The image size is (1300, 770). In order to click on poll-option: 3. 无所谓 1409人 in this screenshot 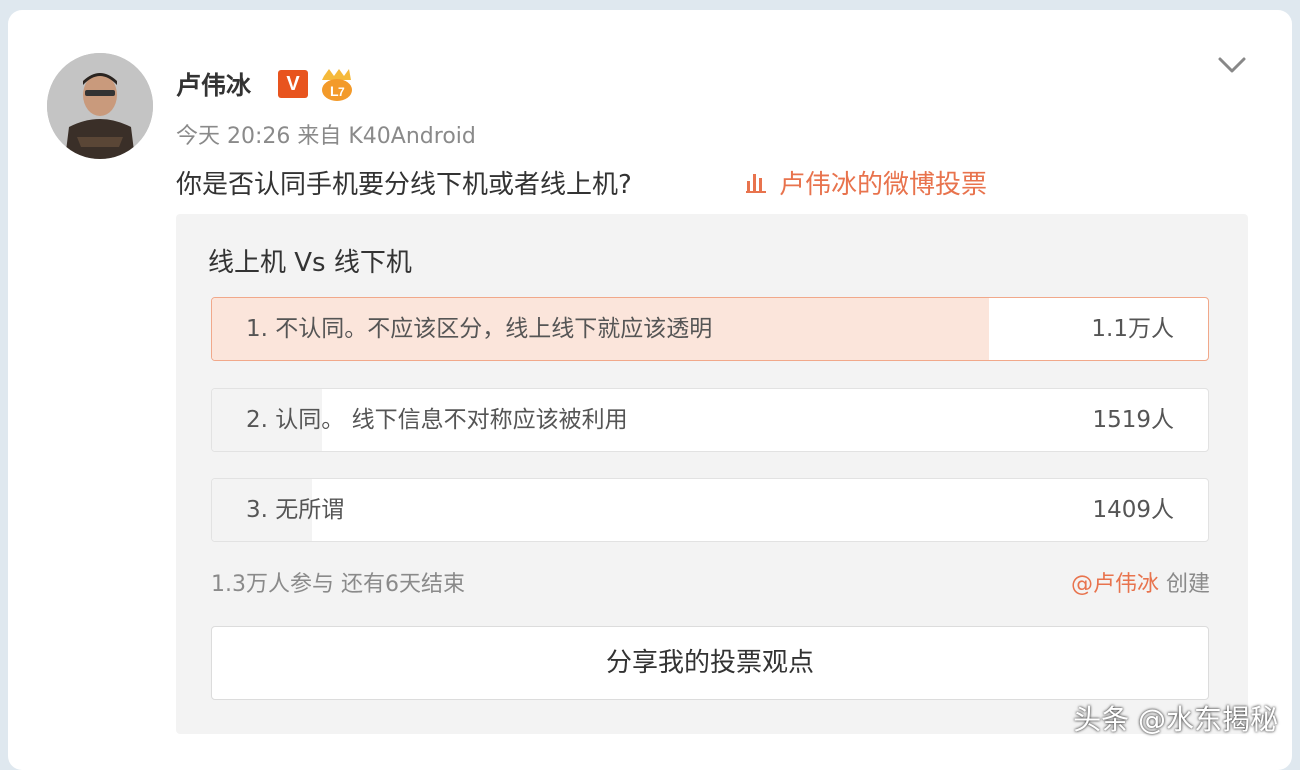, I will do `click(710, 510)`.